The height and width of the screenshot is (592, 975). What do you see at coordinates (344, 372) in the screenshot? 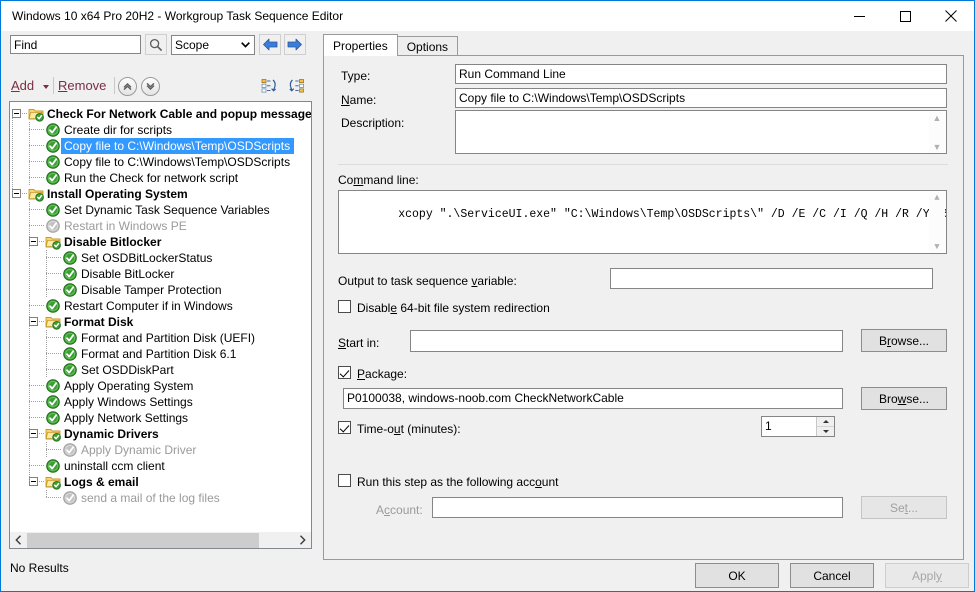
I see `package-checkbox` at bounding box center [344, 372].